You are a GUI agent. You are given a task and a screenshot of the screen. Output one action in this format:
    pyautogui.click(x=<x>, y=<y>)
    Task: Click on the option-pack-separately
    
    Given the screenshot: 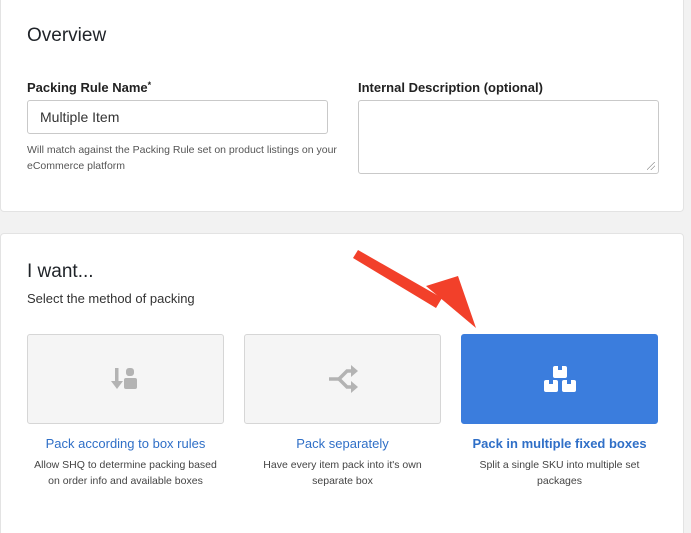 What is the action you would take?
    pyautogui.click(x=342, y=379)
    